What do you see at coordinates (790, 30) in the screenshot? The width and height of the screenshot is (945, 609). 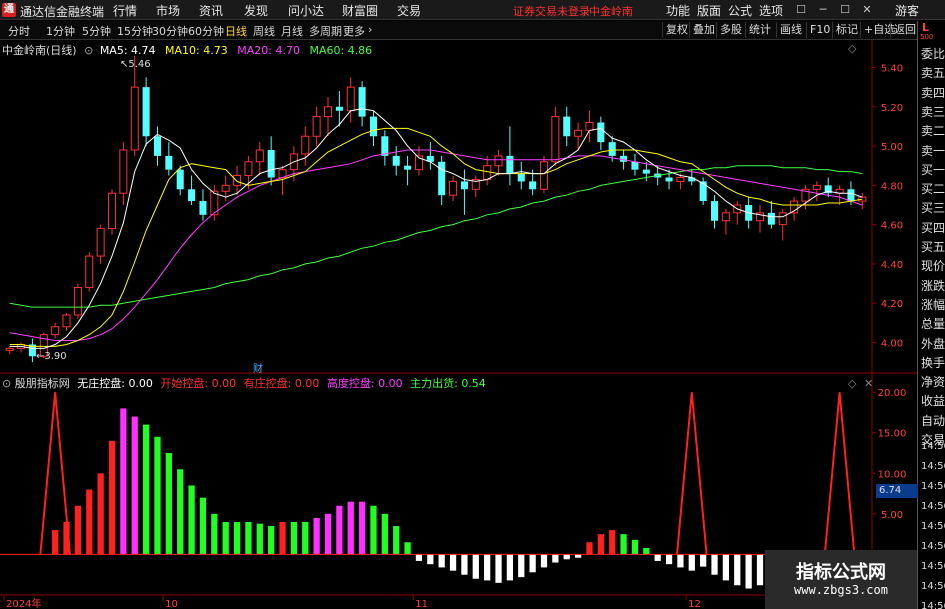 I see `draw-line-button: 画线` at bounding box center [790, 30].